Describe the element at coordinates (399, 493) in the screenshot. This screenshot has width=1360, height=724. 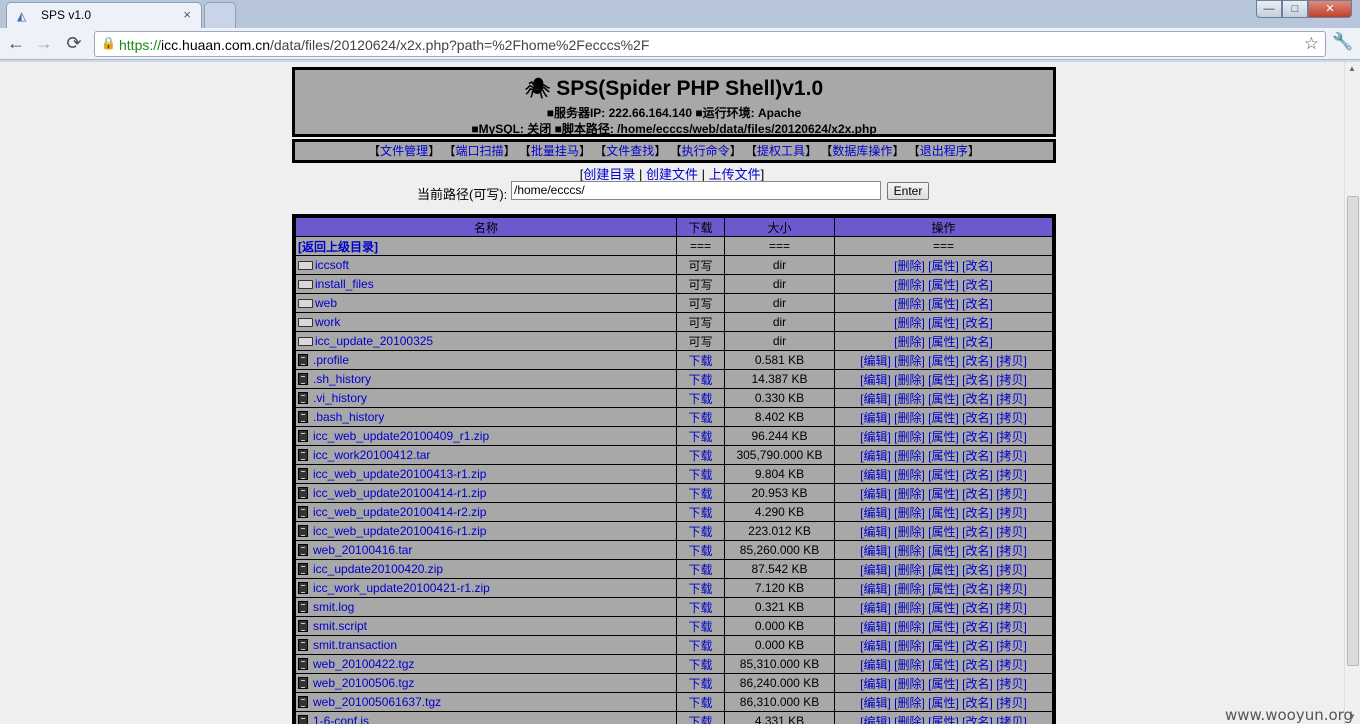
I see `file-link: icc_web_update20100414-r1.zip` at that location.